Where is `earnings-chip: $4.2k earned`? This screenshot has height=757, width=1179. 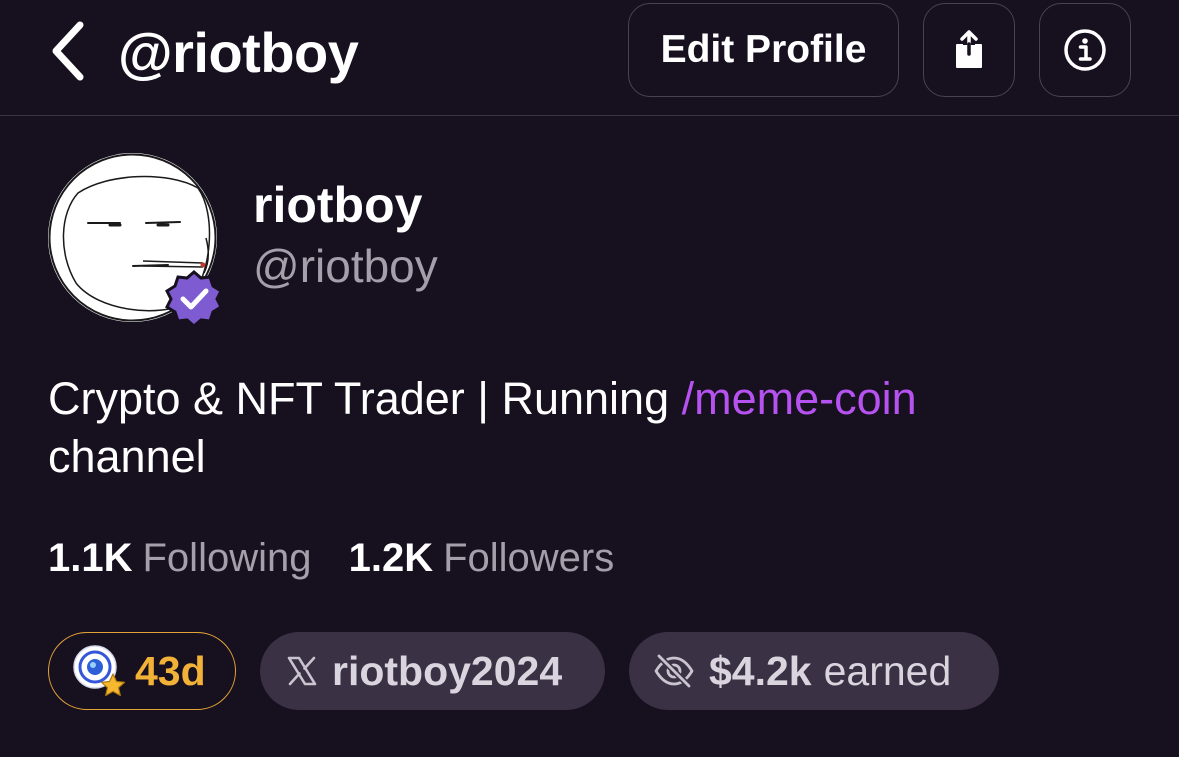
earnings-chip: $4.2k earned is located at coordinates (814, 671).